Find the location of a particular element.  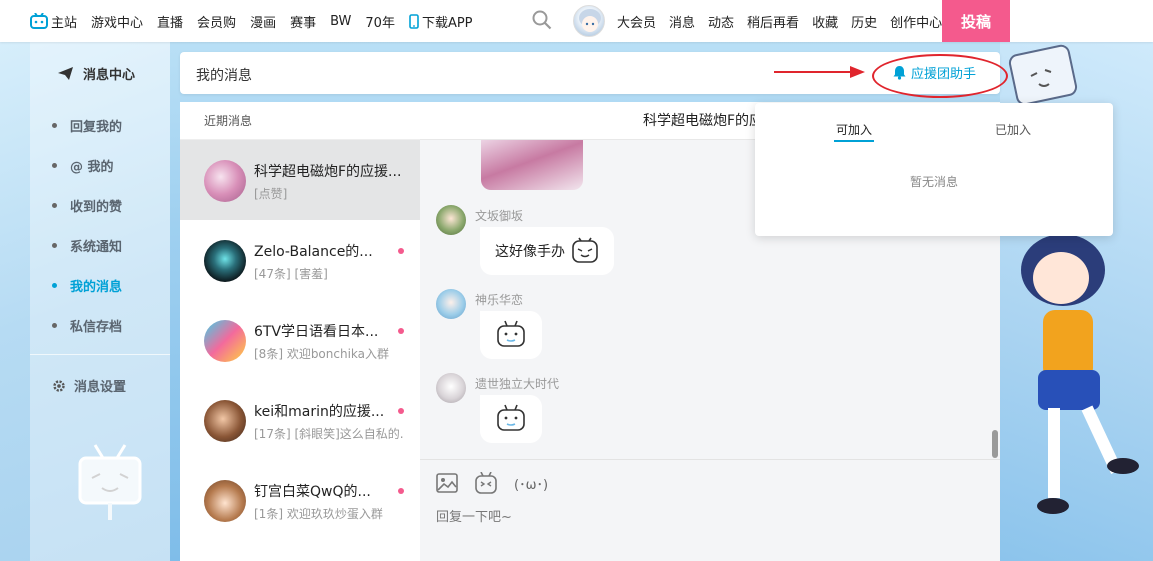

conversation-preview: [8条] 欢迎bonchika入群 is located at coordinates (322, 354).